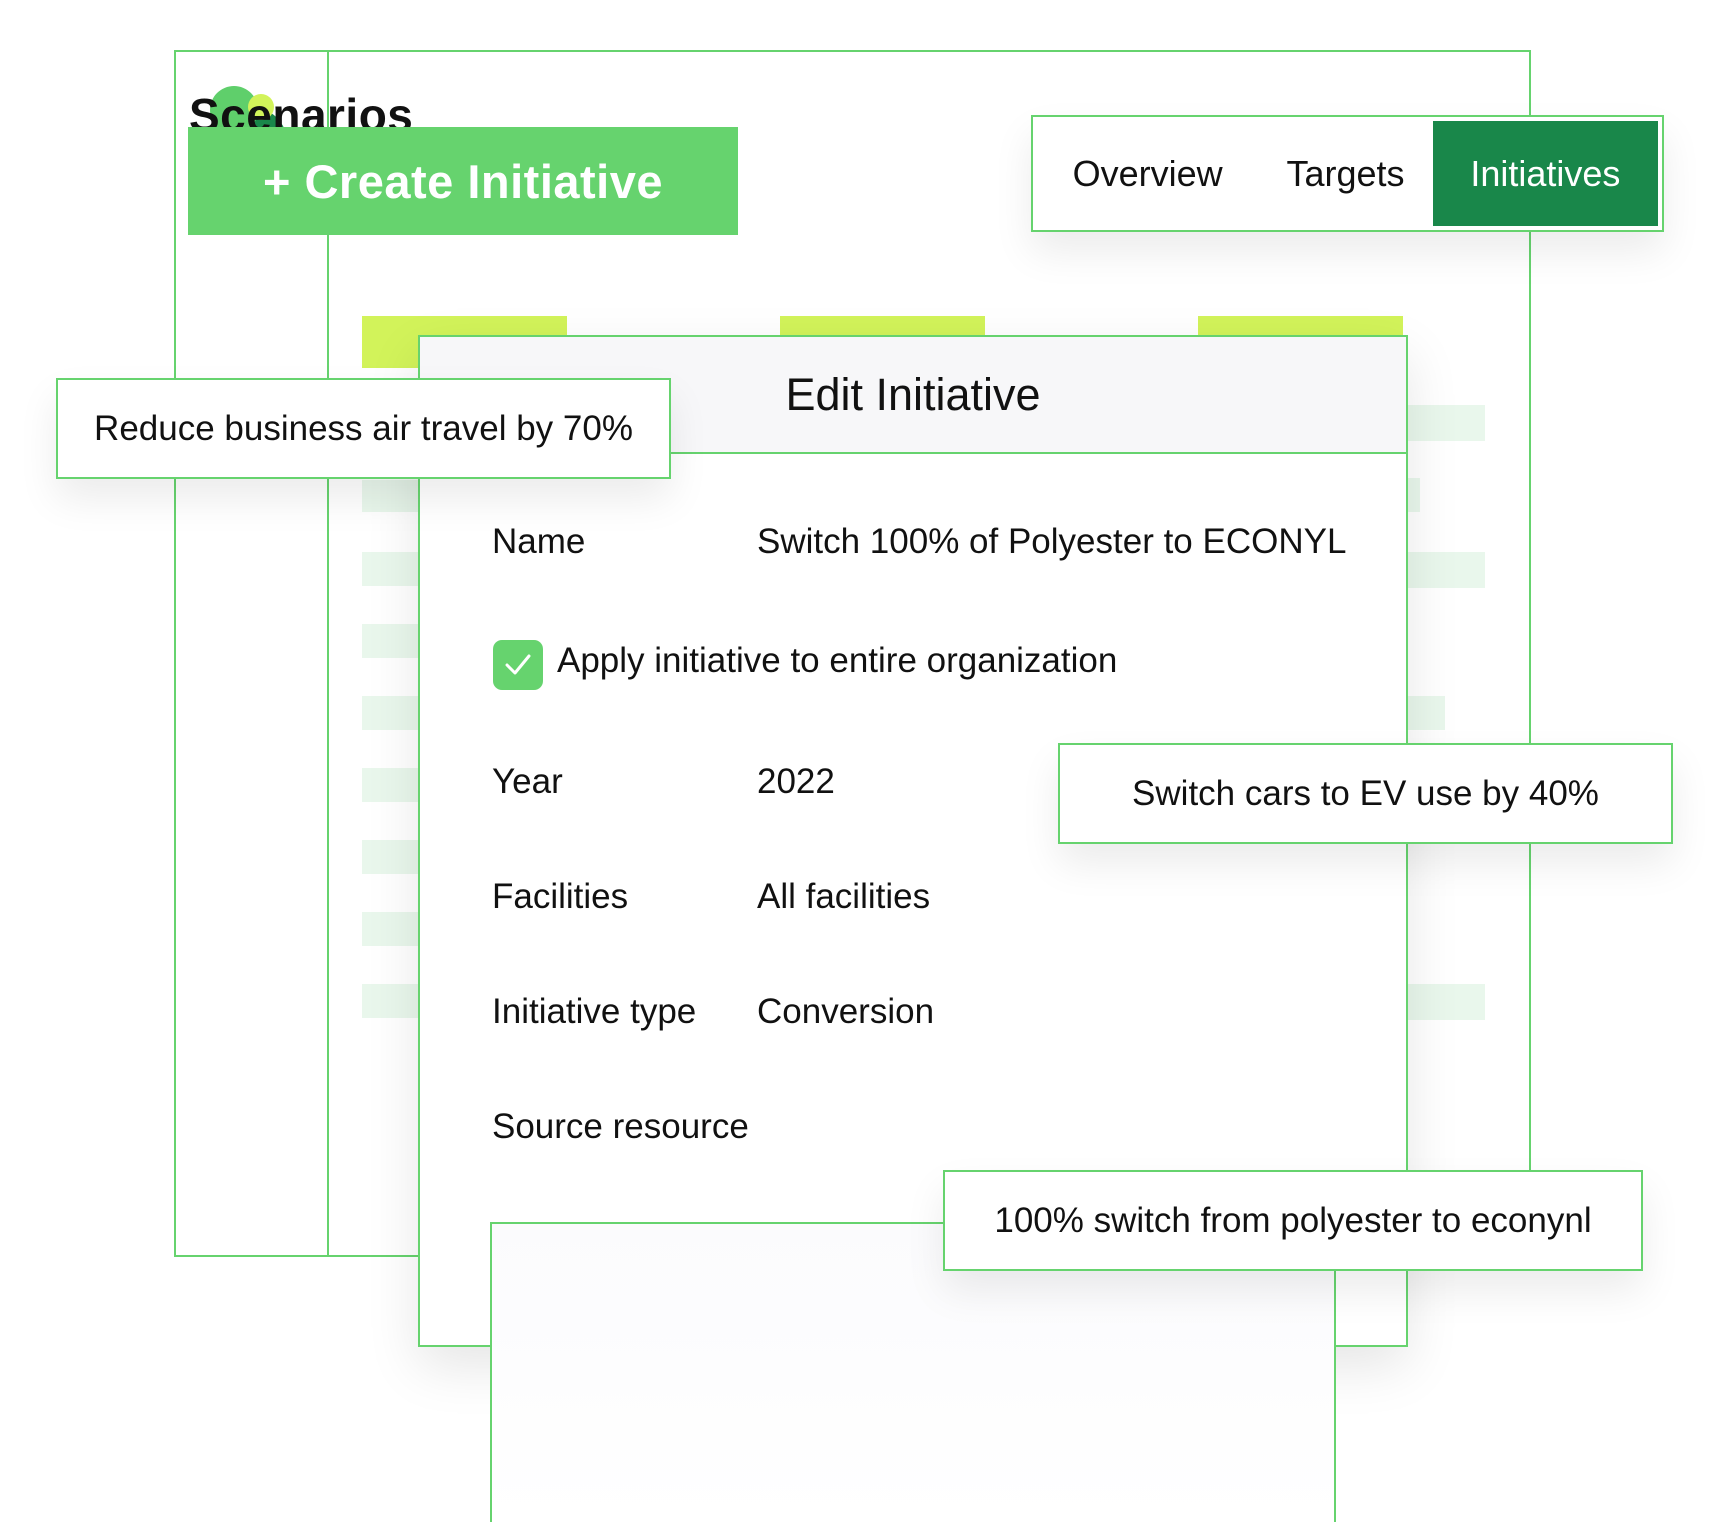 This screenshot has height=1527, width=1729. What do you see at coordinates (1051, 542) in the screenshot?
I see `name-field: Switch 100% of Polyester to ECONYL` at bounding box center [1051, 542].